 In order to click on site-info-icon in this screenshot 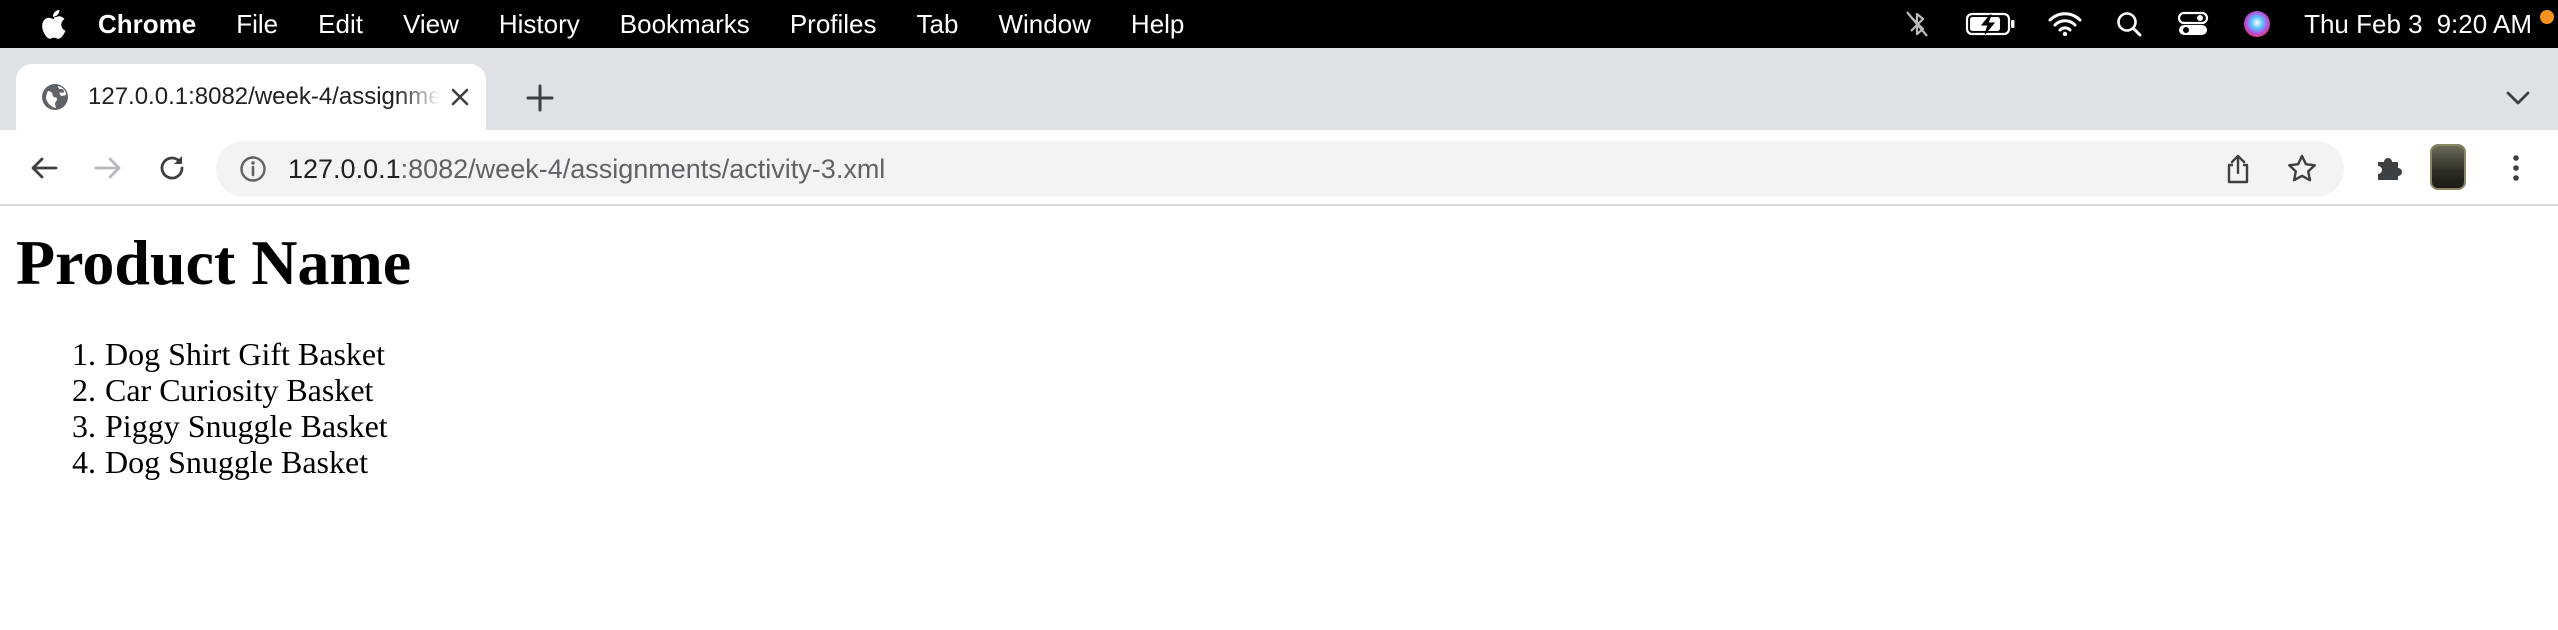, I will do `click(253, 169)`.